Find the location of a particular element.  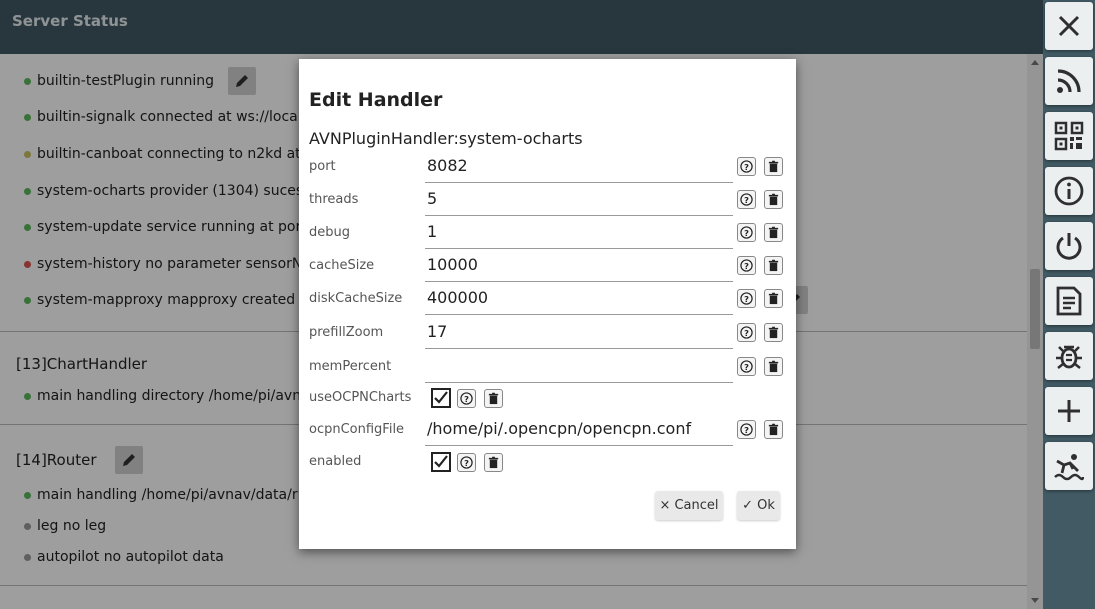

anchor-watch-icon is located at coordinates (1069, 467).